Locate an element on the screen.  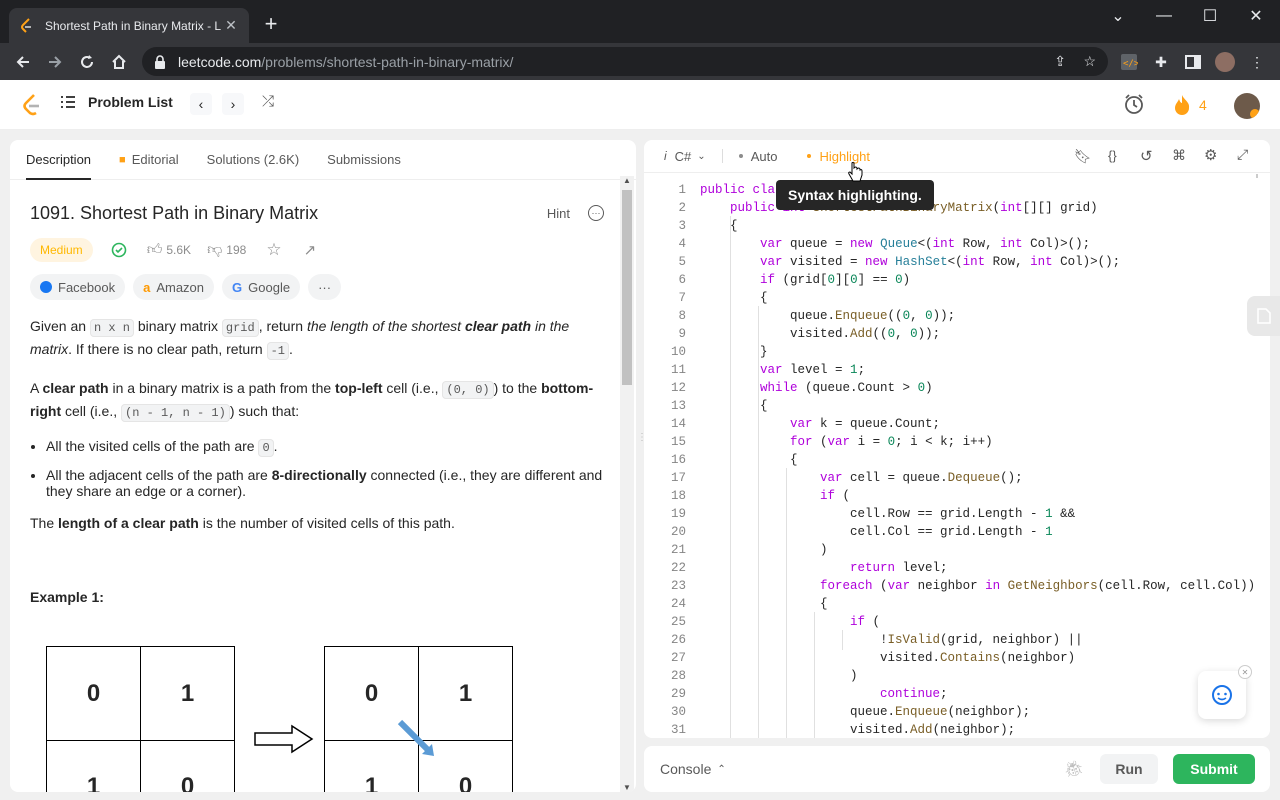
language-selector: i C# ⌄ is located at coordinates (685, 156).